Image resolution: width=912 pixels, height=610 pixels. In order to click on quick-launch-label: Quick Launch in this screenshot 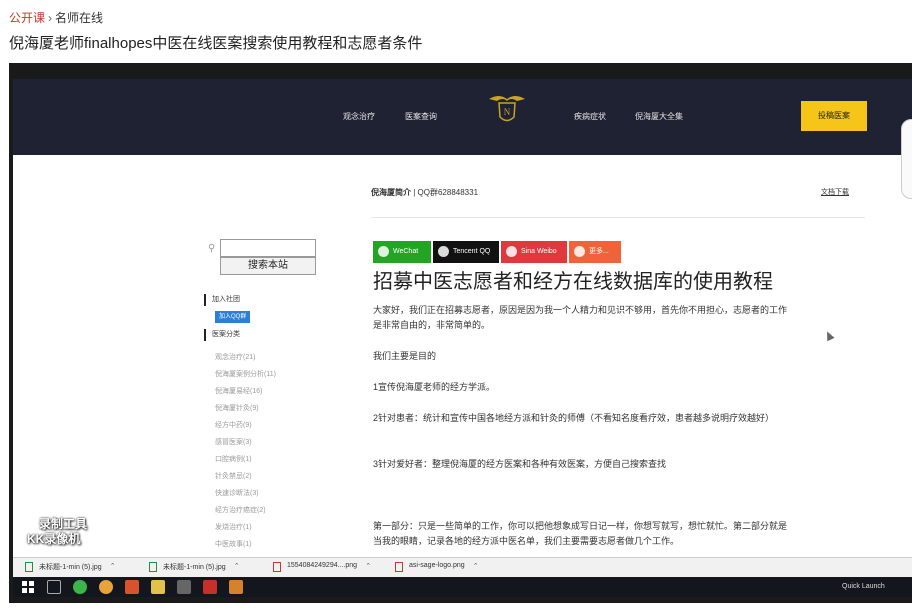, I will do `click(863, 586)`.